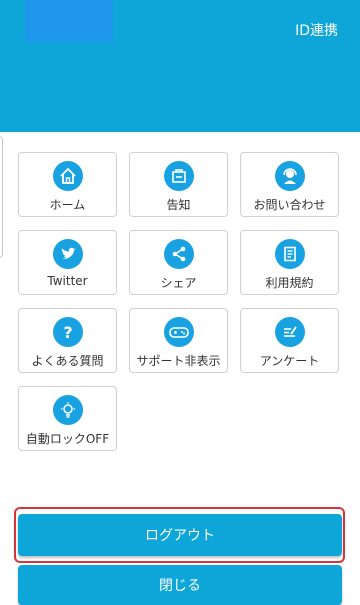 The height and width of the screenshot is (605, 360). What do you see at coordinates (67, 439) in the screenshot?
I see `menu-item-label: 自動ロックOFF` at bounding box center [67, 439].